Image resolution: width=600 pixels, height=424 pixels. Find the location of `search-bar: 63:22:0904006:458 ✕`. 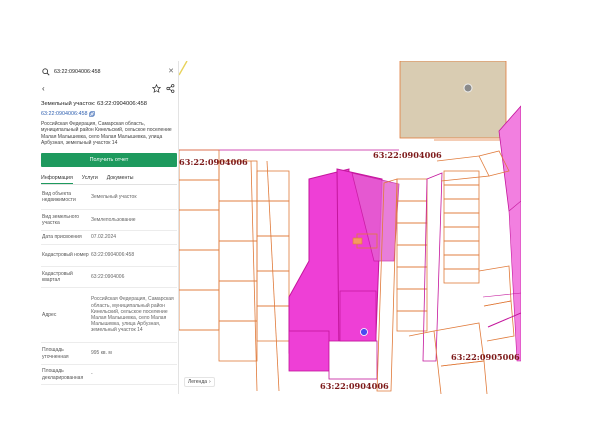

search-bar: 63:22:0904006:458 ✕ is located at coordinates (108, 71).